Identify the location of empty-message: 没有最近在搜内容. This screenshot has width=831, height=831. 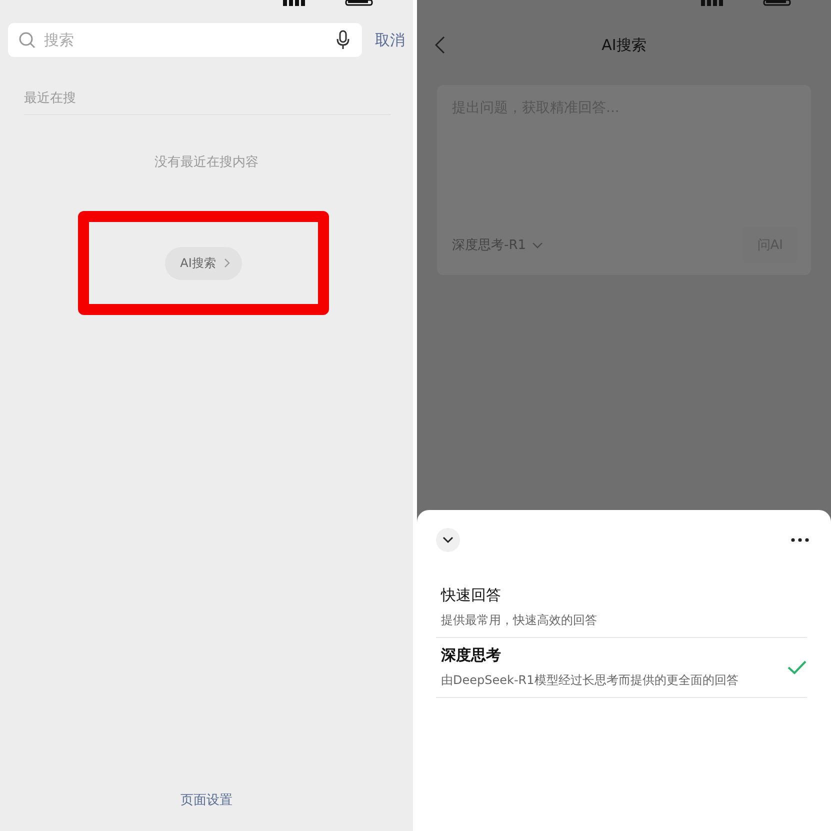
(207, 162).